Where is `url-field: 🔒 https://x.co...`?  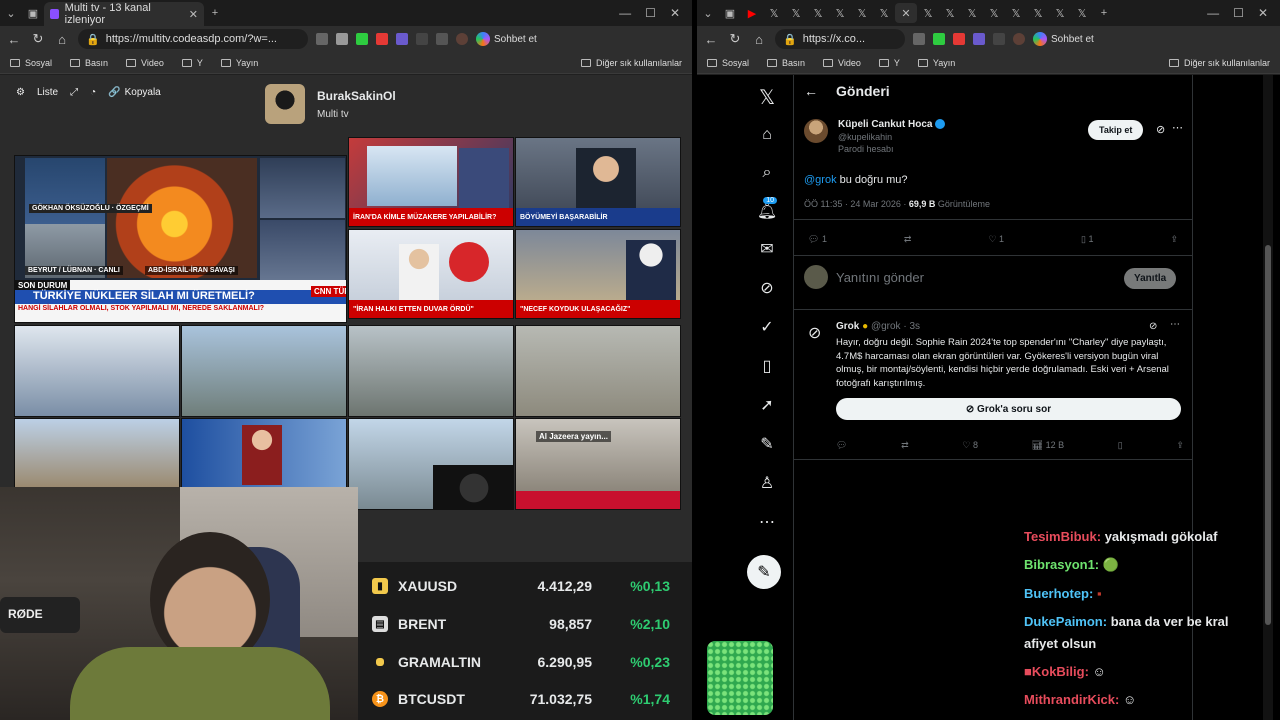 url-field: 🔒 https://x.co... is located at coordinates (840, 39).